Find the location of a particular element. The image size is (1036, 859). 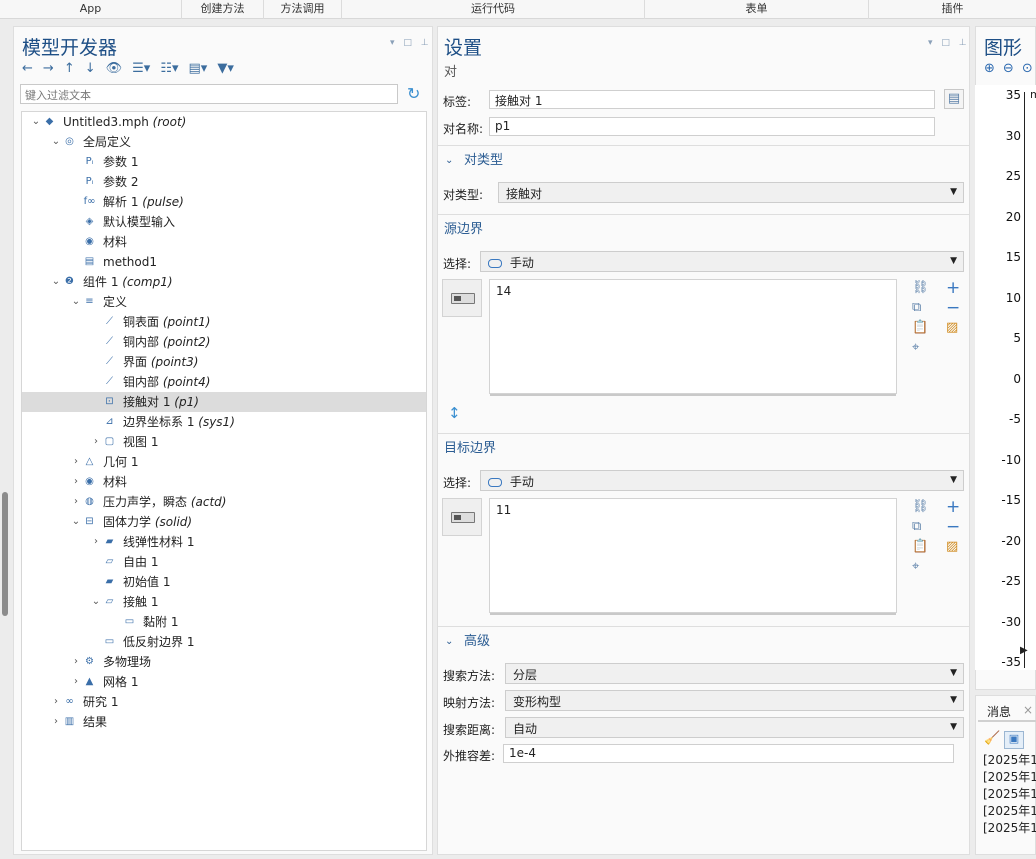

ribbon-tab-run-code: 运行代码 is located at coordinates (493, 9).